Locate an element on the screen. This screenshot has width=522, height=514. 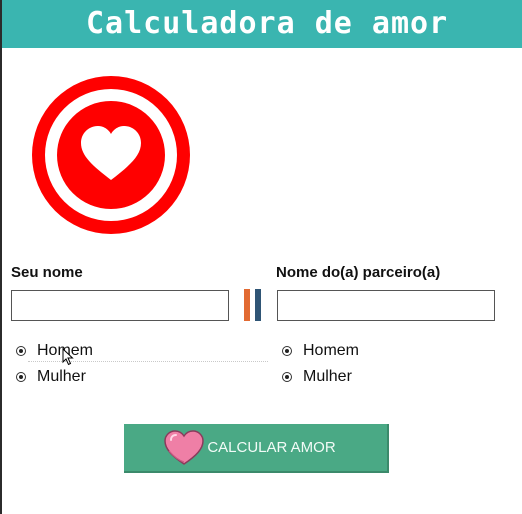
heart-circle-icon is located at coordinates (111, 155).